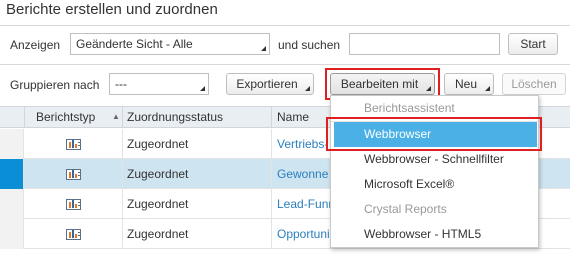 This screenshot has width=570, height=278. Describe the element at coordinates (134, 44) in the screenshot. I see `view-select-value: Geänderte Sicht - Alle` at that location.